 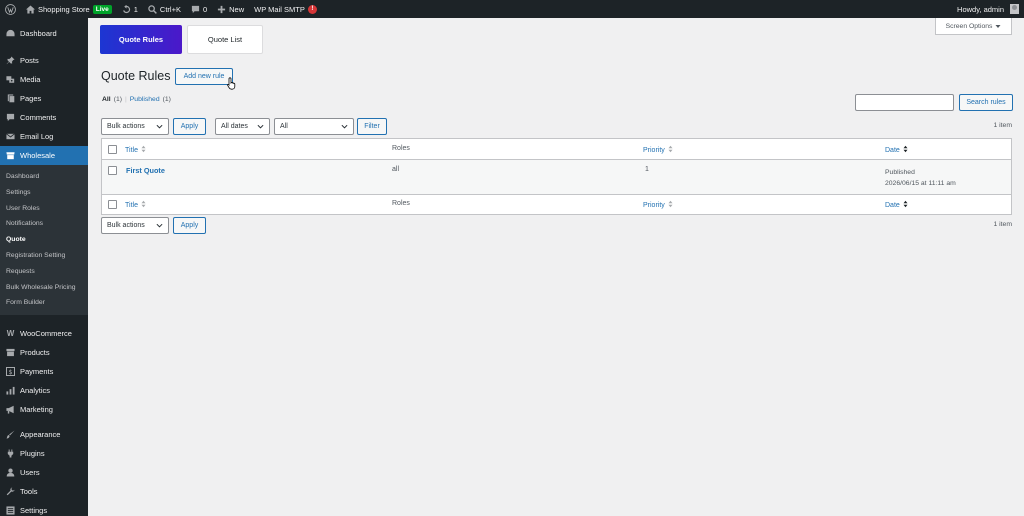 I want to click on menu-label: Wholesale, so click(x=38, y=155).